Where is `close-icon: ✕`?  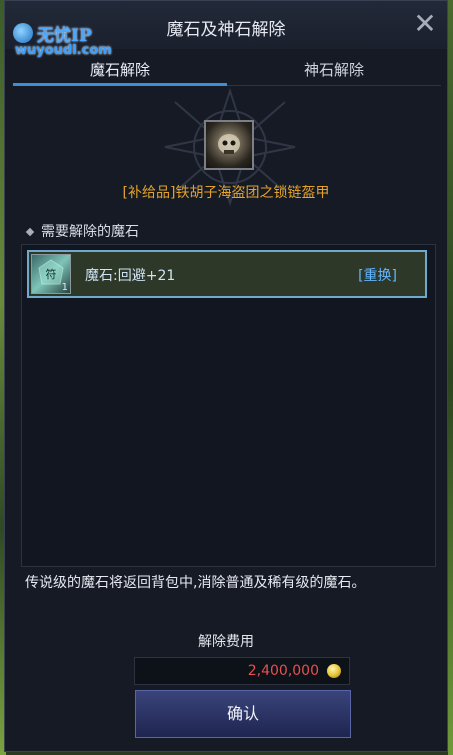 close-icon: ✕ is located at coordinates (425, 24).